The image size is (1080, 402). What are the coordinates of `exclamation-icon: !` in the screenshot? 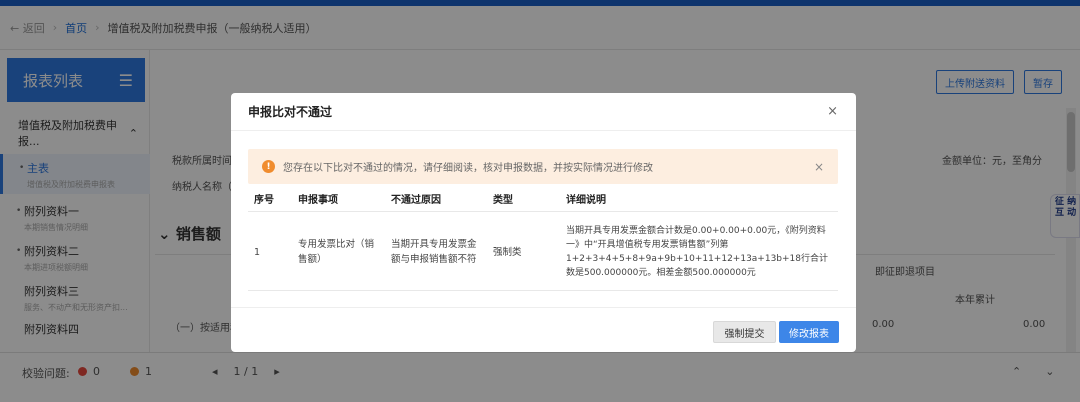 It's located at (268, 166).